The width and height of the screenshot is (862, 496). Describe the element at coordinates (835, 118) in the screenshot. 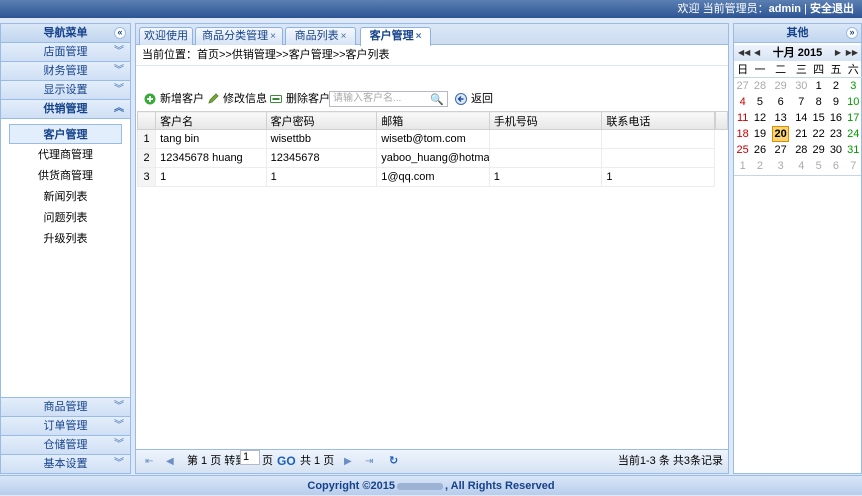

I see `calendar-day: 16` at that location.